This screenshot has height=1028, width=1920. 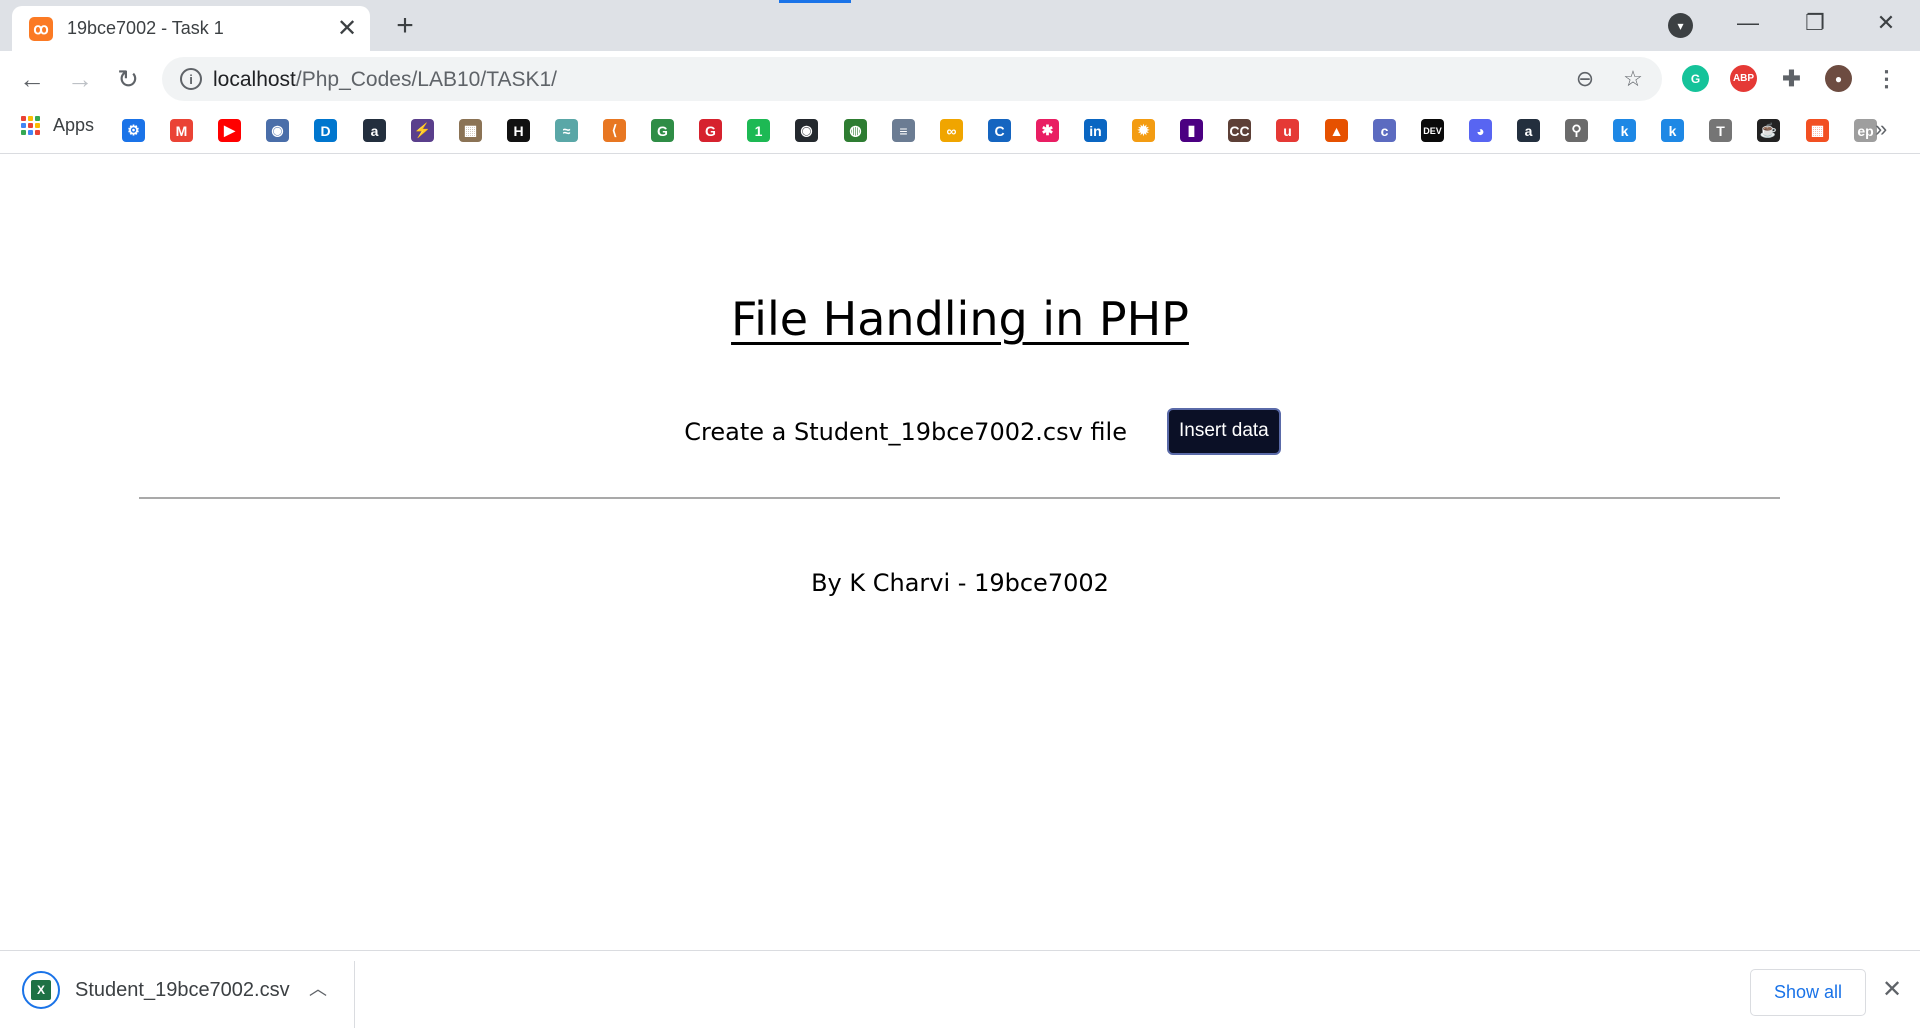 I want to click on show-all-button: Show all, so click(x=1808, y=992).